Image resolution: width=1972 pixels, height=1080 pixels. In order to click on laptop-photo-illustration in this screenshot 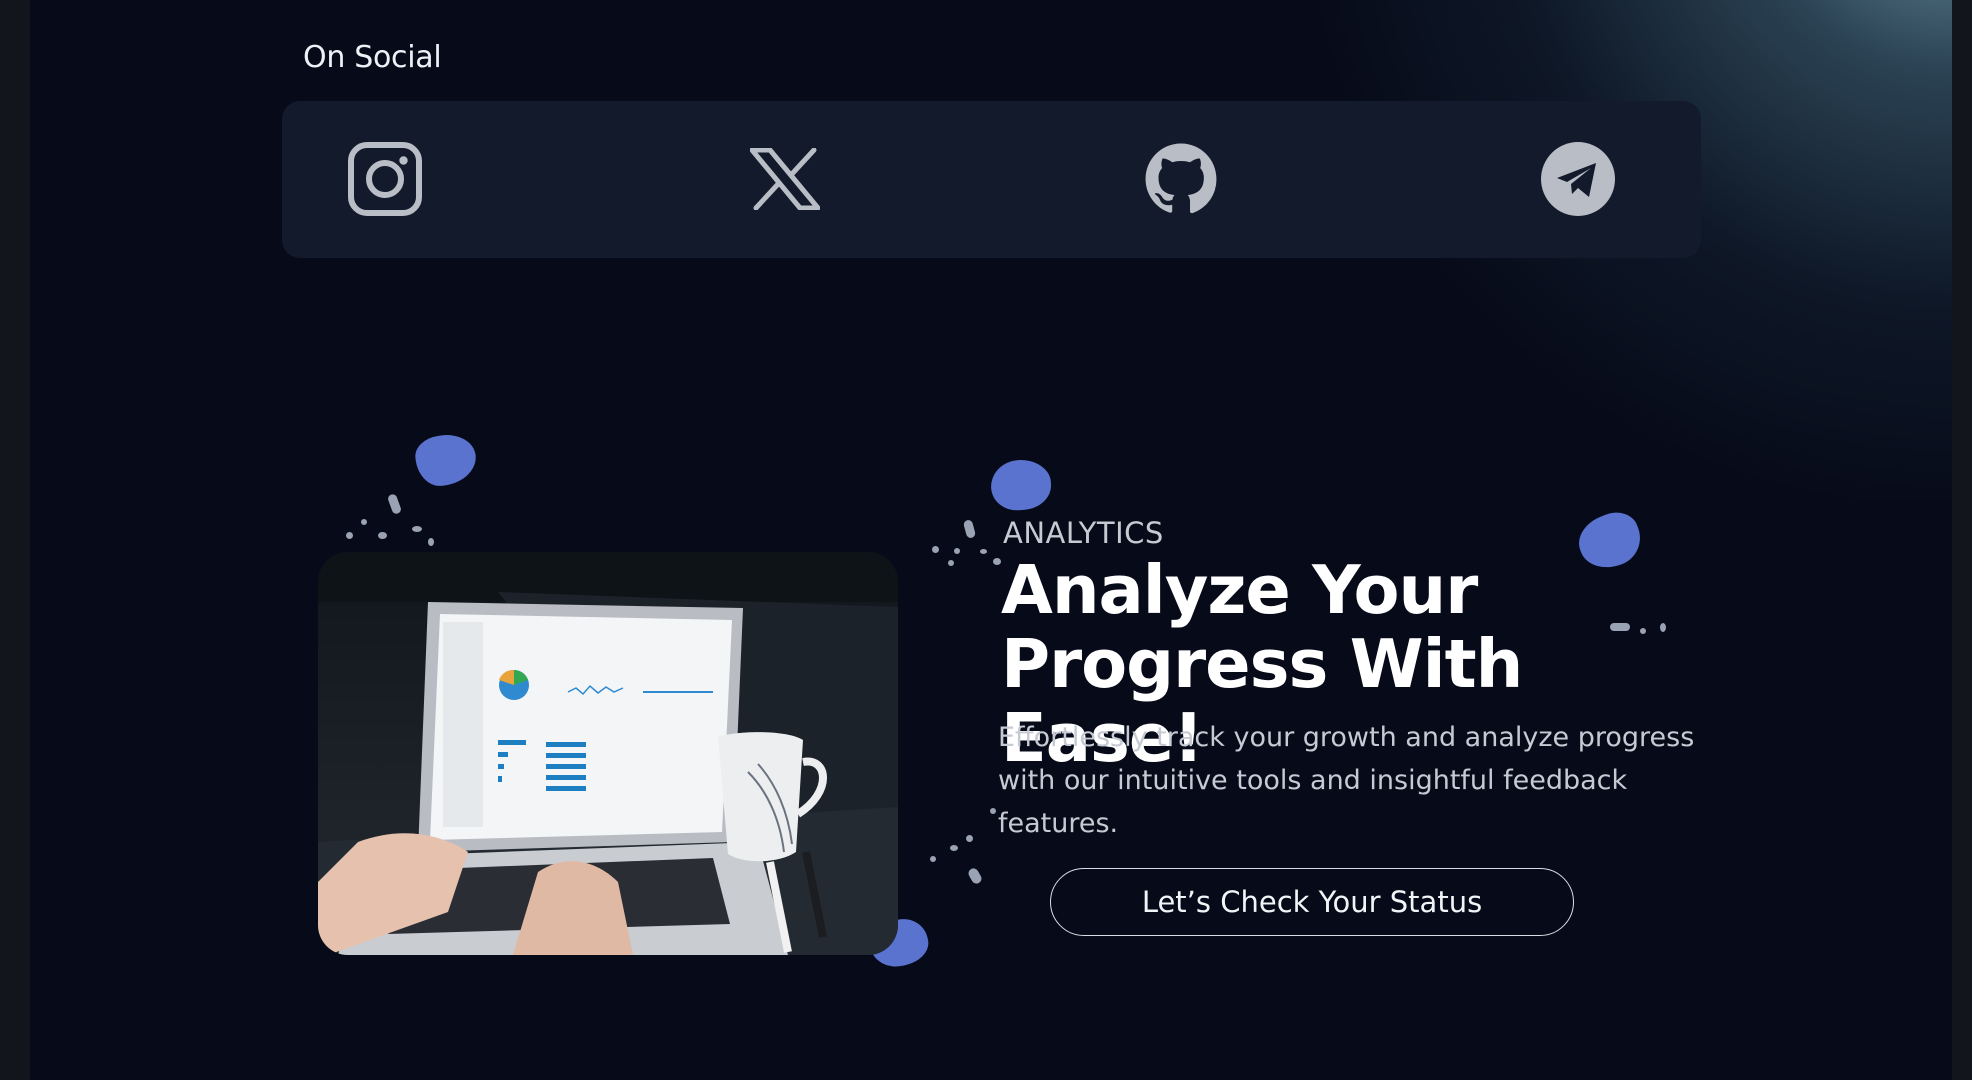, I will do `click(608, 753)`.